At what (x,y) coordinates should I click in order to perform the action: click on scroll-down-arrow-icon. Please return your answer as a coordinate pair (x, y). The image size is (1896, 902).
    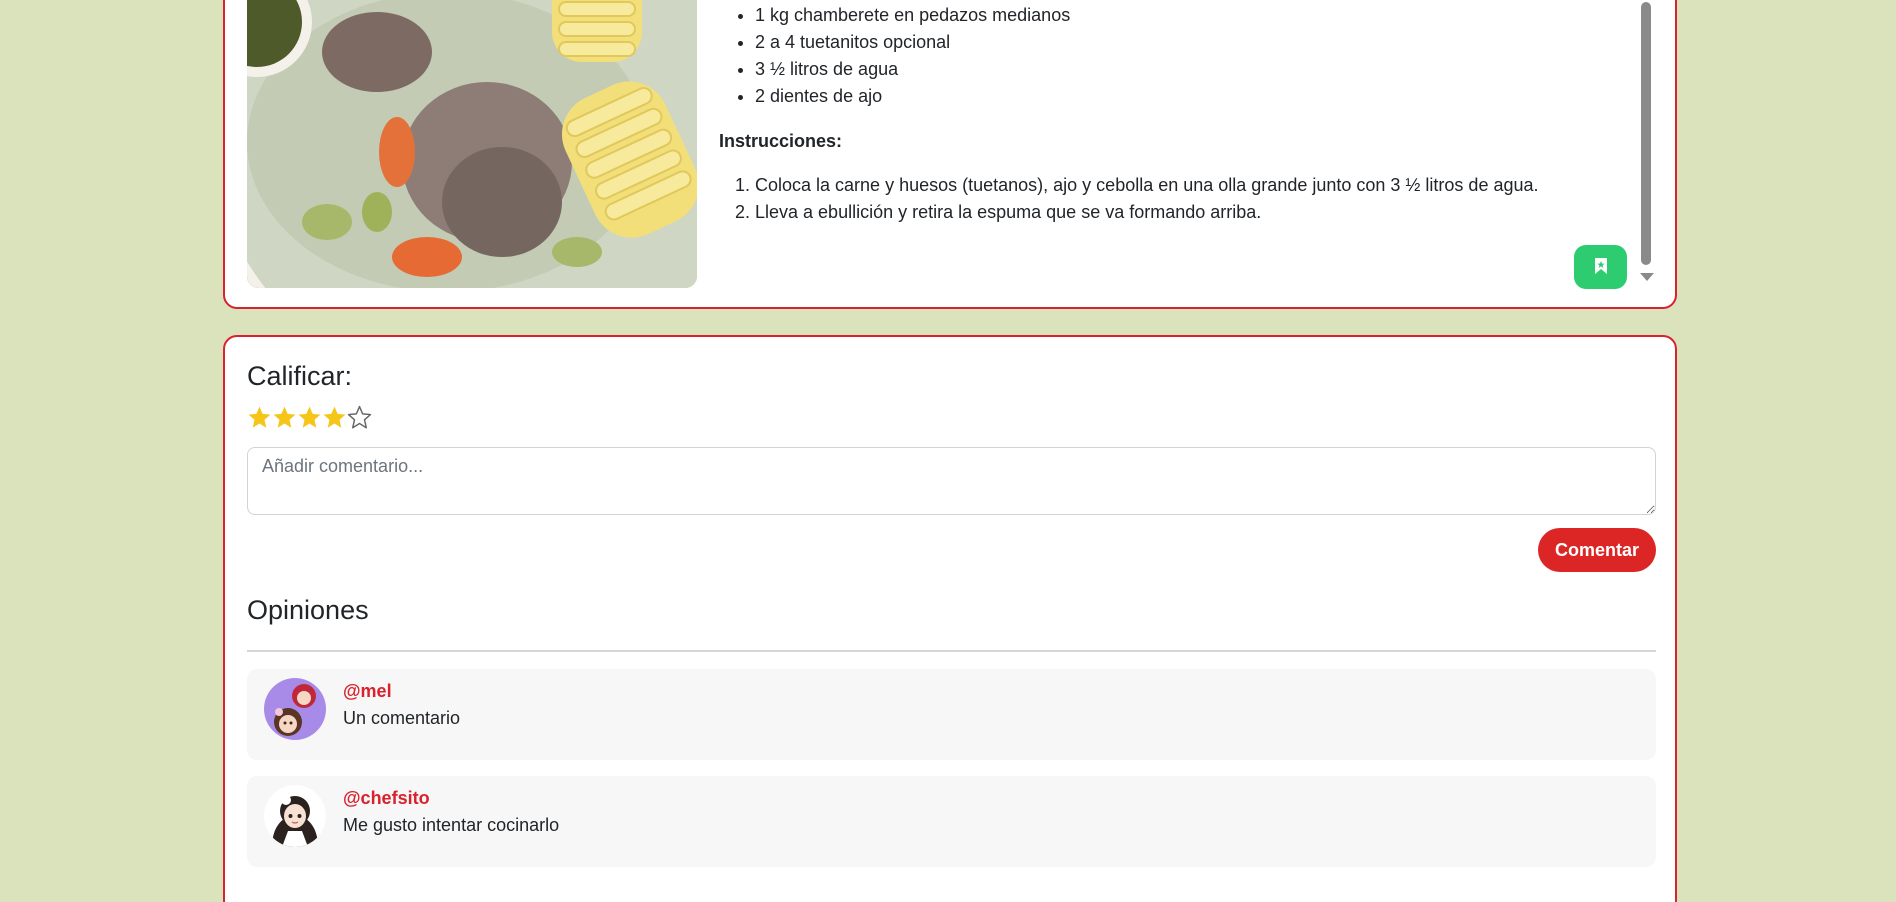
    Looking at the image, I should click on (1647, 277).